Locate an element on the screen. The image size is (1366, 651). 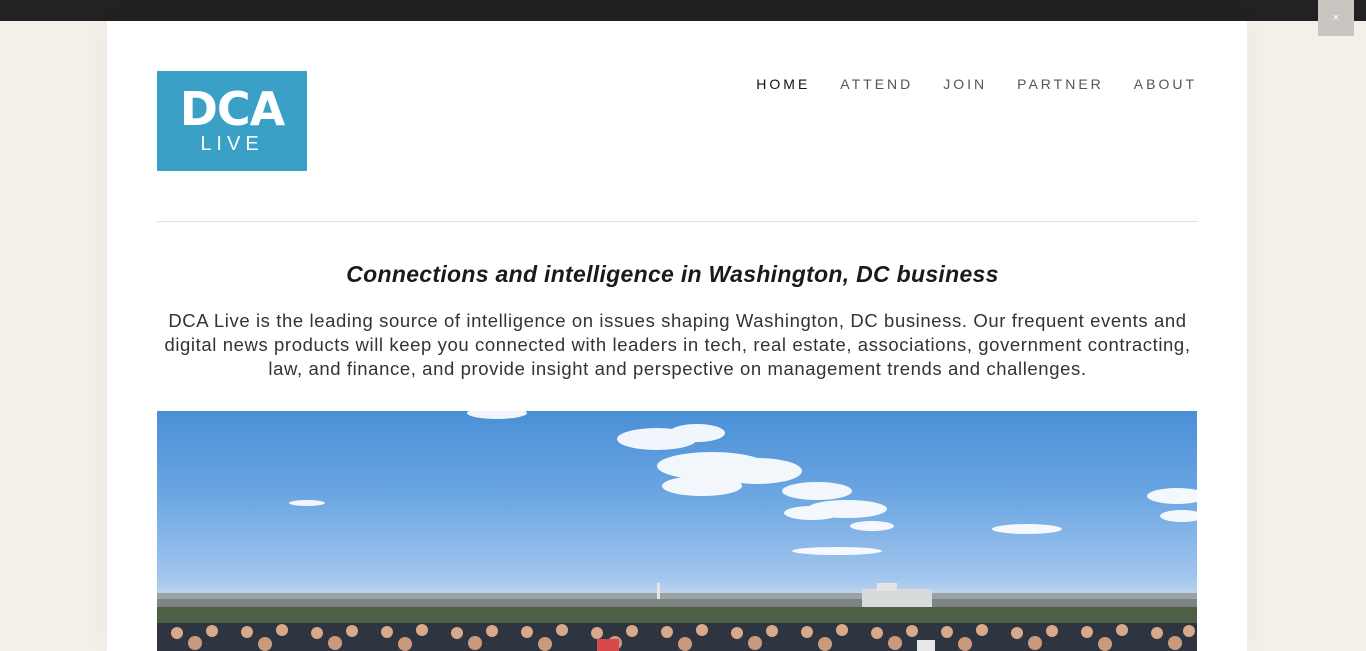
header-divider is located at coordinates (677, 221).